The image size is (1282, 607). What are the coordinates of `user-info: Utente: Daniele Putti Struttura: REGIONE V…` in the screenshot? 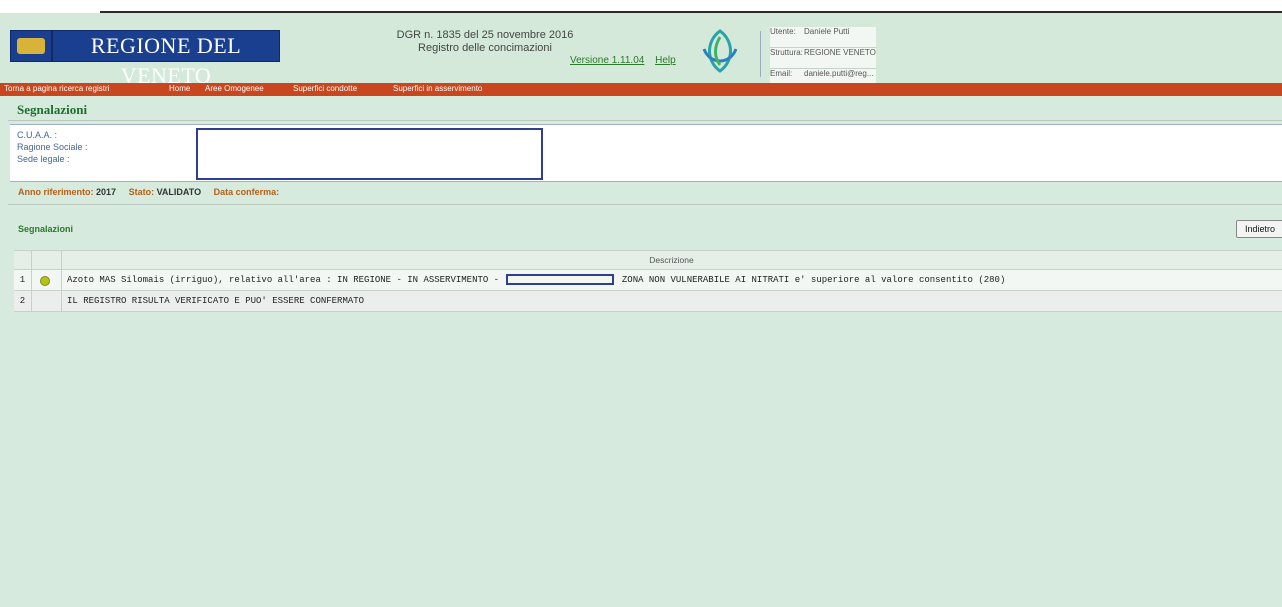 It's located at (823, 58).